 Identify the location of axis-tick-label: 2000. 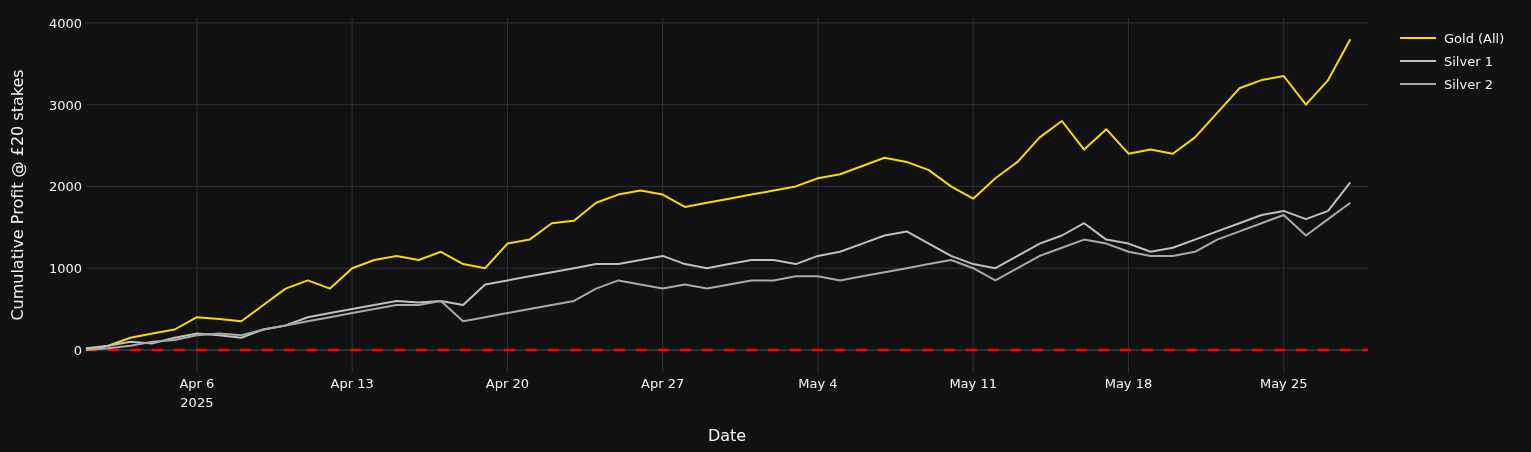
(65, 187).